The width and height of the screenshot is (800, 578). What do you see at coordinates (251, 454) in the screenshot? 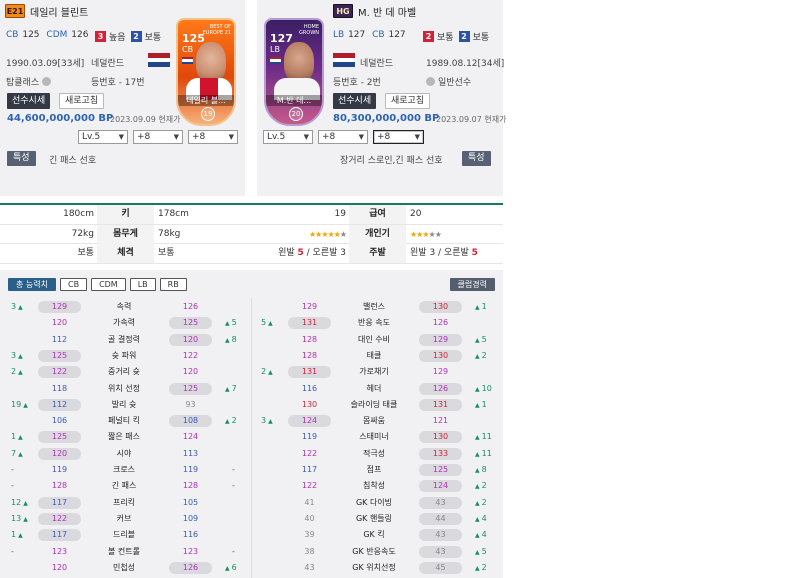
I see `stat-row: 122 적극성 133 ▲ 11` at bounding box center [251, 454].